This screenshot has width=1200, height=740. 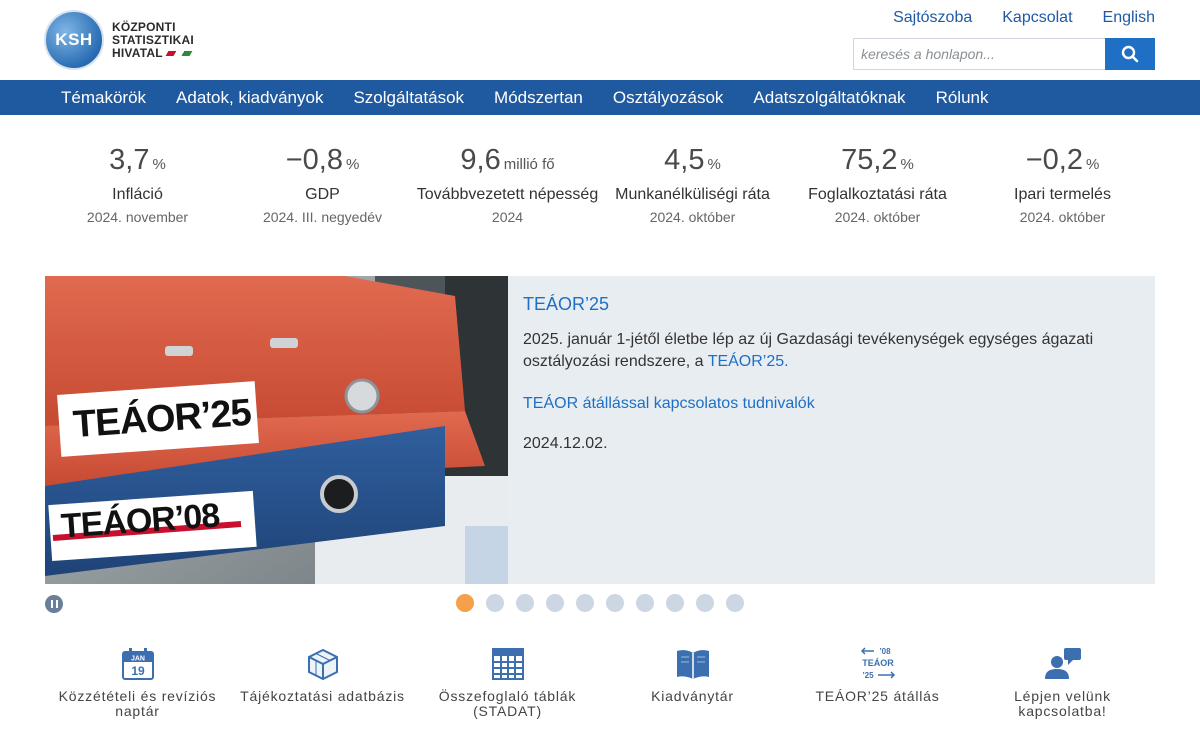 I want to click on logo-emblem: KSH, so click(x=74, y=40).